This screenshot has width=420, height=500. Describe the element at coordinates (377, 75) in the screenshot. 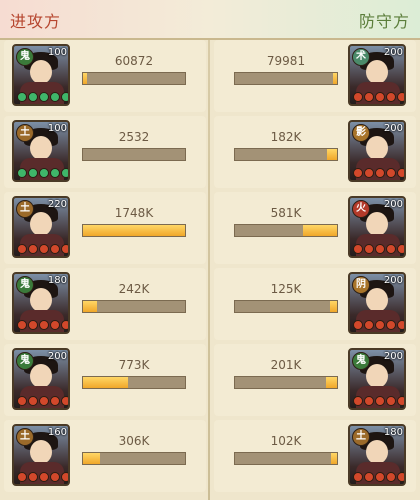

I see `hero-portrait: 术 200` at that location.